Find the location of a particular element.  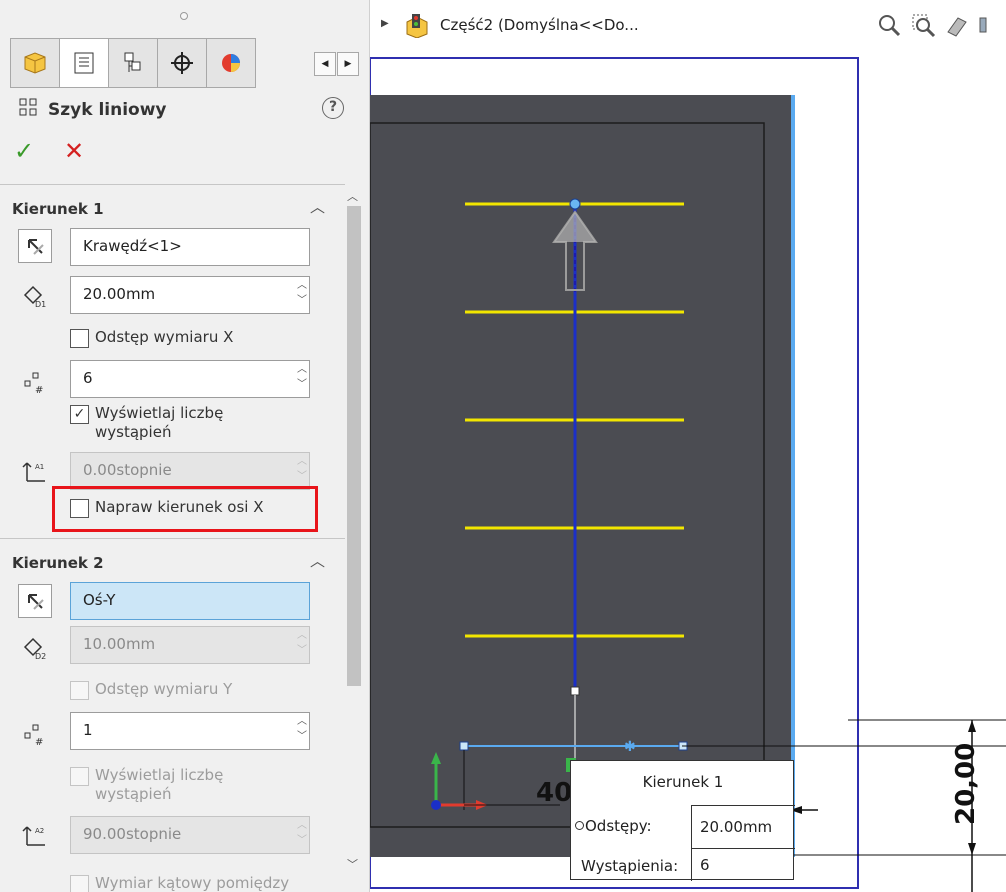

direction2-instances-spinner: ︿ ﹀ is located at coordinates (302, 731).